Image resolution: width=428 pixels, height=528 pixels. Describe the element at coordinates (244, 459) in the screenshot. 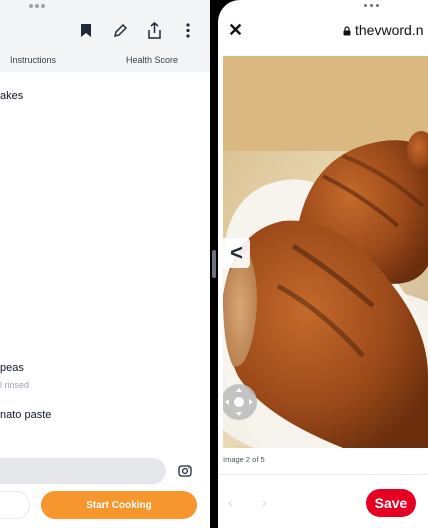

I see `image-caption: Image 2 of 5` at that location.